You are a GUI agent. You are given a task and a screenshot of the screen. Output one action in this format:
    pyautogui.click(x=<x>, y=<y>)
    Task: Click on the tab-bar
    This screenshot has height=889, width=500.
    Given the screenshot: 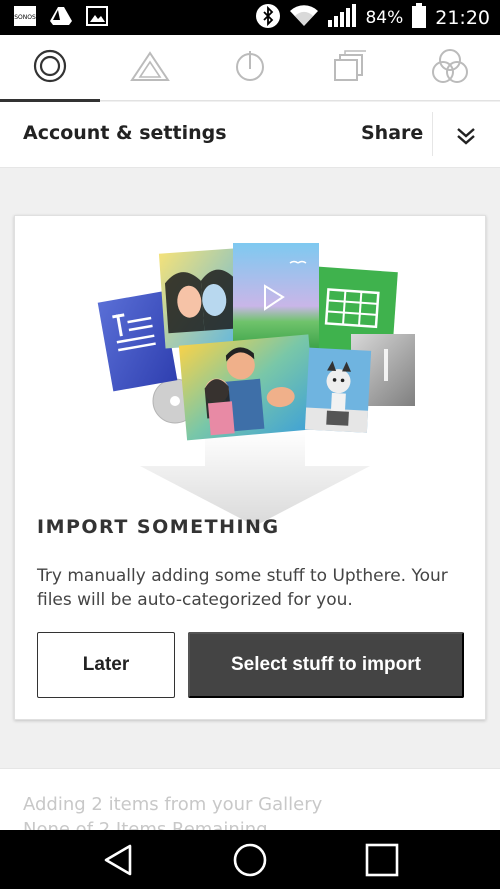 What is the action you would take?
    pyautogui.click(x=250, y=68)
    